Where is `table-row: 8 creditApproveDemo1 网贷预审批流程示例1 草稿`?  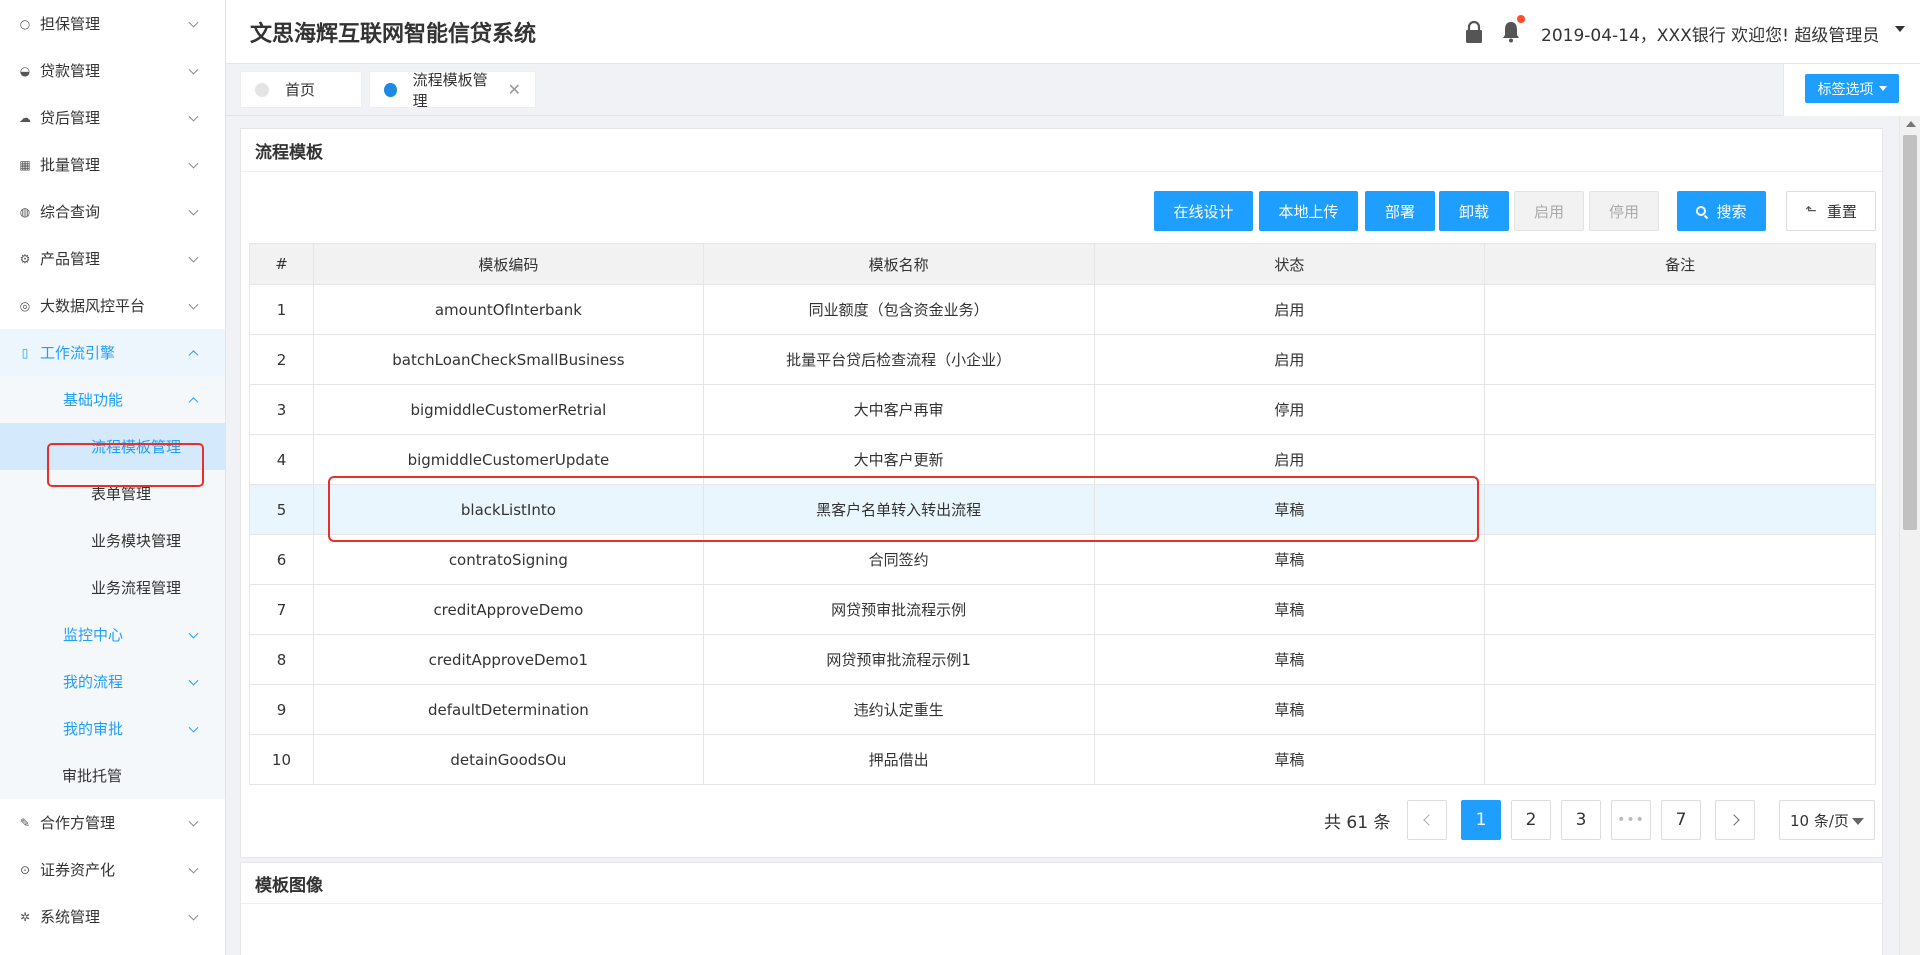 table-row: 8 creditApproveDemo1 网贷预审批流程示例1 草稿 is located at coordinates (1062, 659).